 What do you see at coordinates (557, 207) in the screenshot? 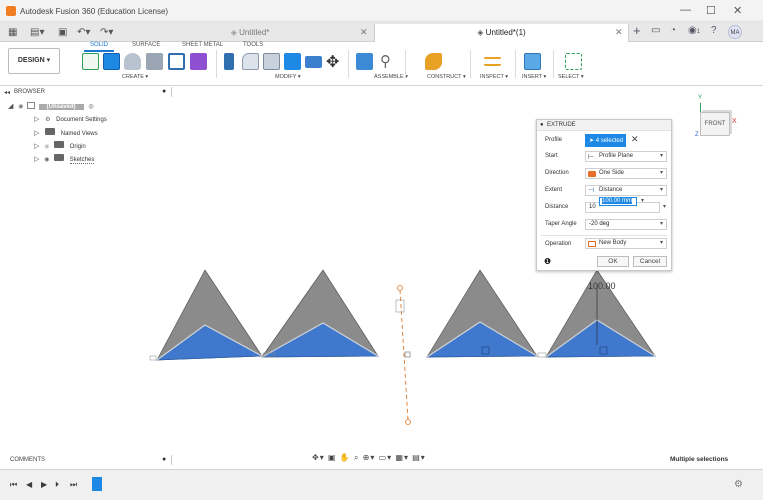
I see `distance-label: Distance` at bounding box center [557, 207].